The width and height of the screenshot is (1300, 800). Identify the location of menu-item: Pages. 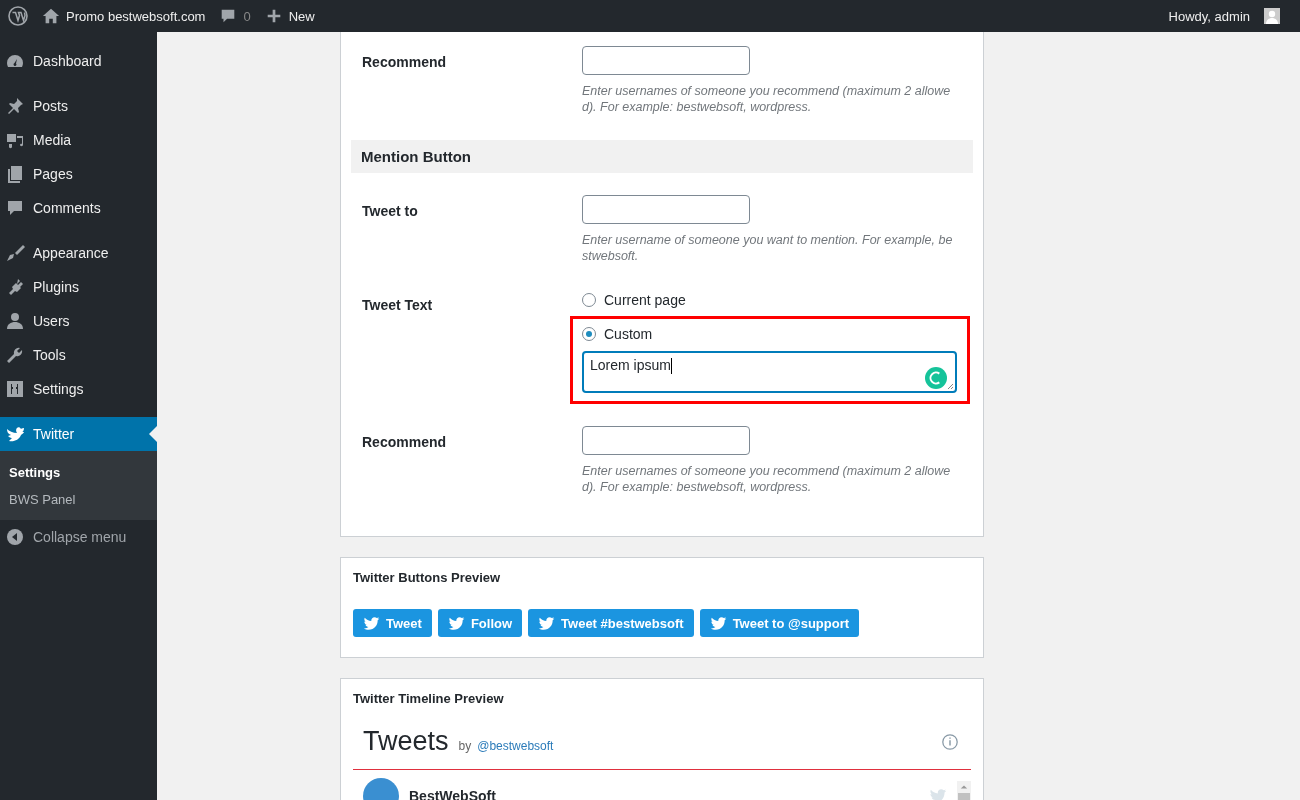
(78, 174).